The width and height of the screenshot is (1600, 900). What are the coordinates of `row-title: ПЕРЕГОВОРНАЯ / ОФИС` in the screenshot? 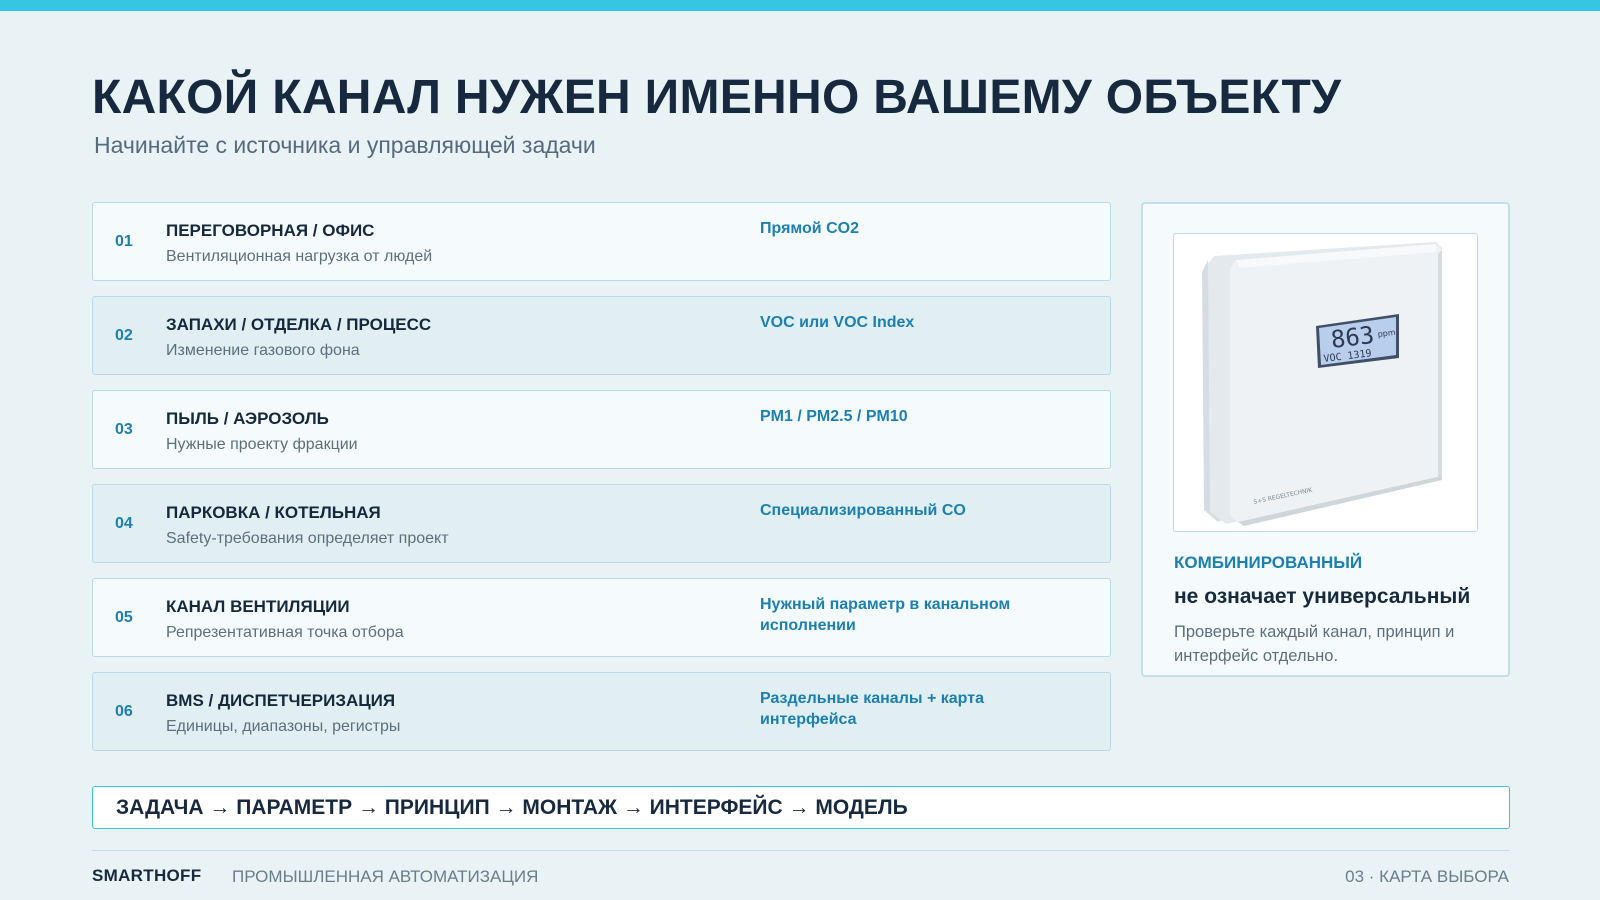 It's located at (270, 230).